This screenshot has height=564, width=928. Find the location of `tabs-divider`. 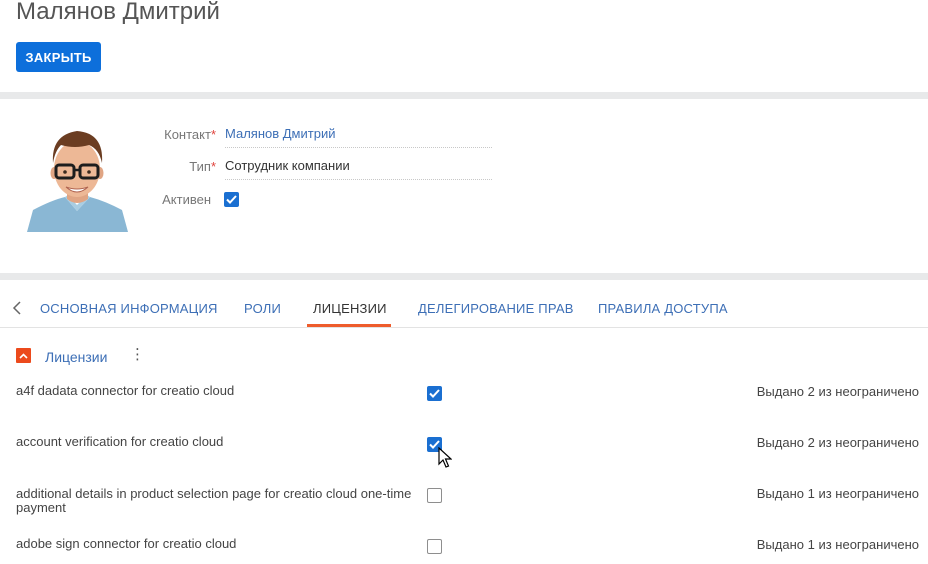

tabs-divider is located at coordinates (464, 327).